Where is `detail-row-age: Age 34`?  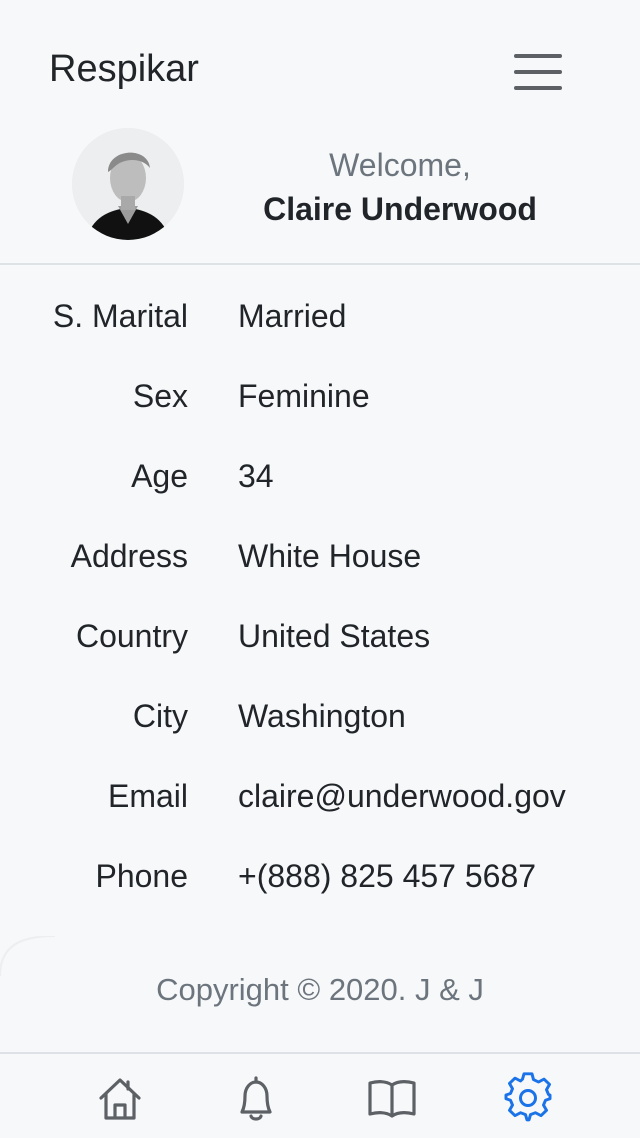 detail-row-age: Age 34 is located at coordinates (320, 480).